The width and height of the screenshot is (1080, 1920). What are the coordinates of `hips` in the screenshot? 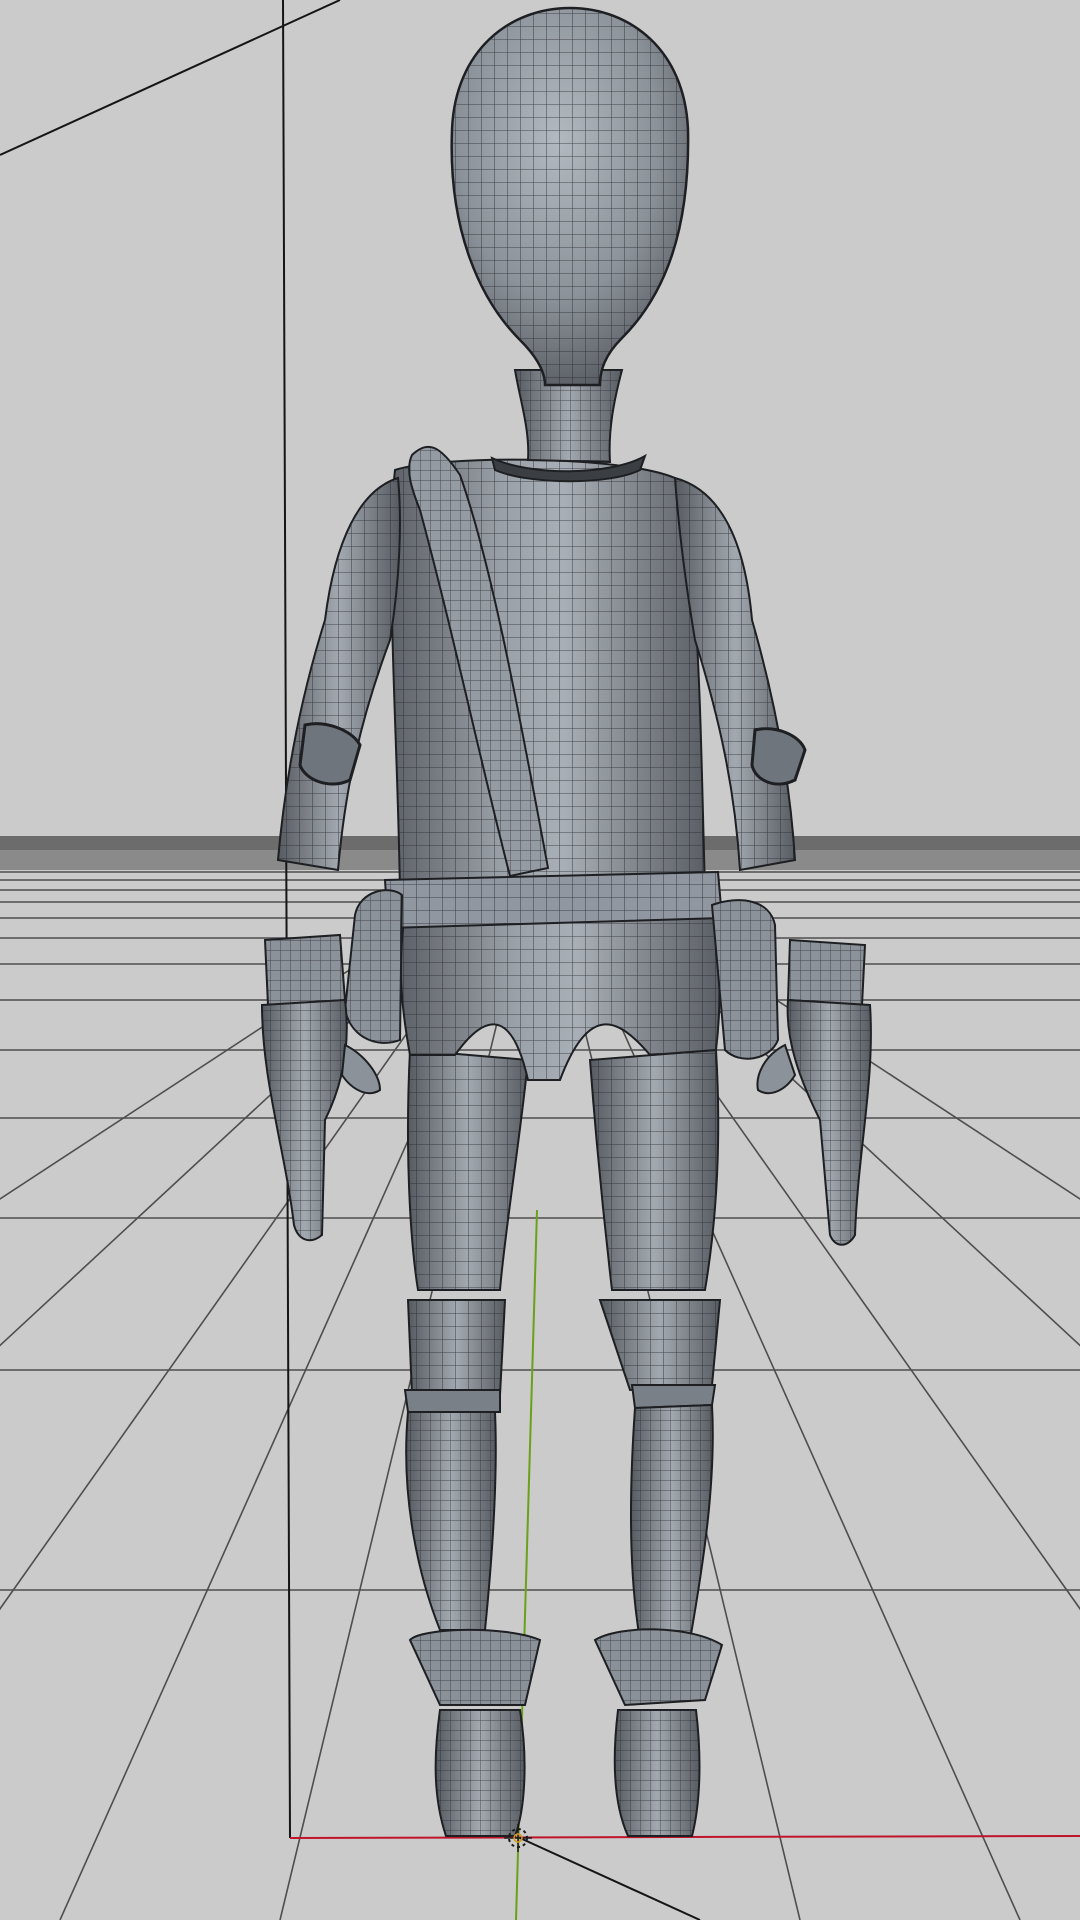 It's located at (560, 992).